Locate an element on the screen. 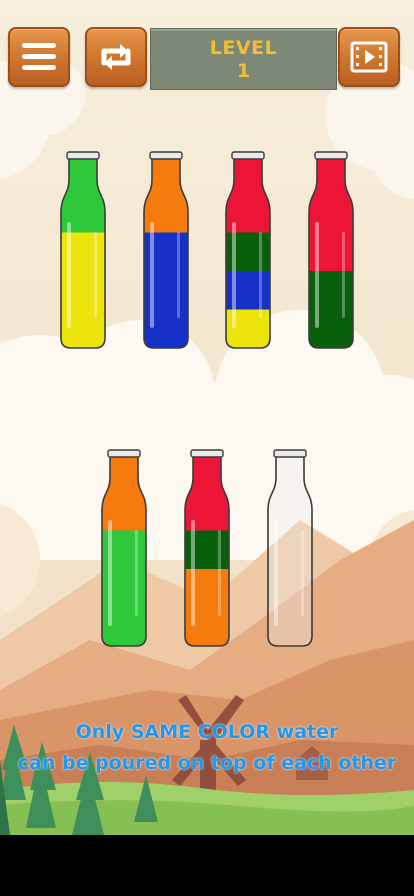 This screenshot has height=896, width=414. video-play-icon is located at coordinates (369, 57).